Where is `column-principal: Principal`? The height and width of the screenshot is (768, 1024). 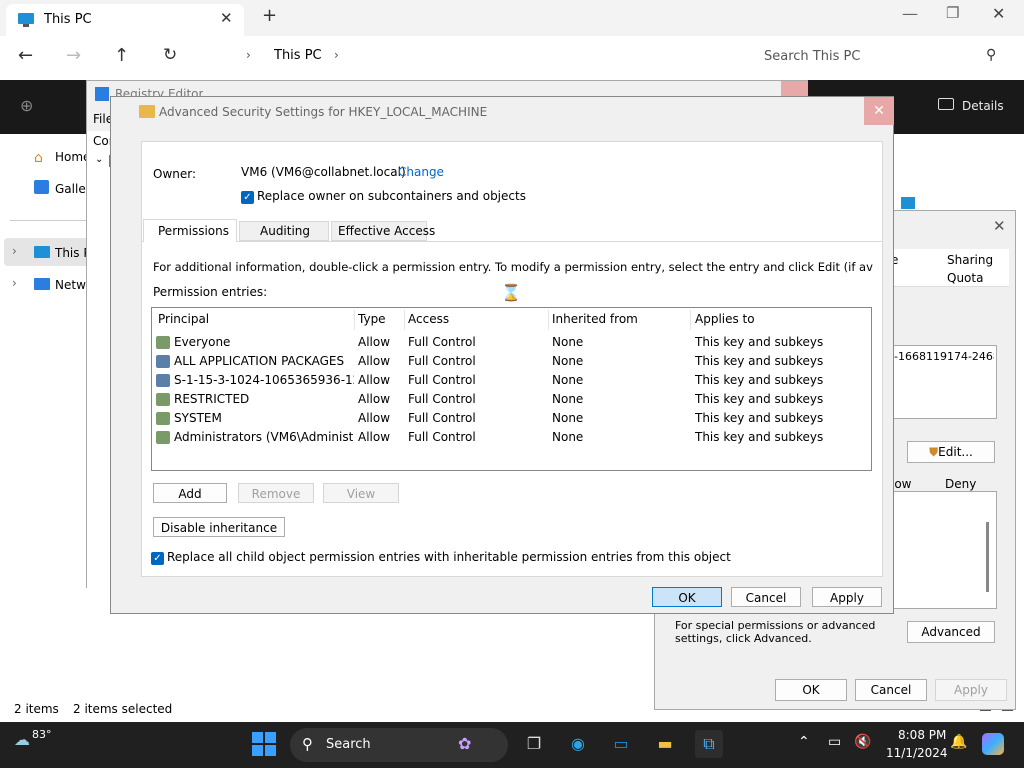 column-principal: Principal is located at coordinates (256, 319).